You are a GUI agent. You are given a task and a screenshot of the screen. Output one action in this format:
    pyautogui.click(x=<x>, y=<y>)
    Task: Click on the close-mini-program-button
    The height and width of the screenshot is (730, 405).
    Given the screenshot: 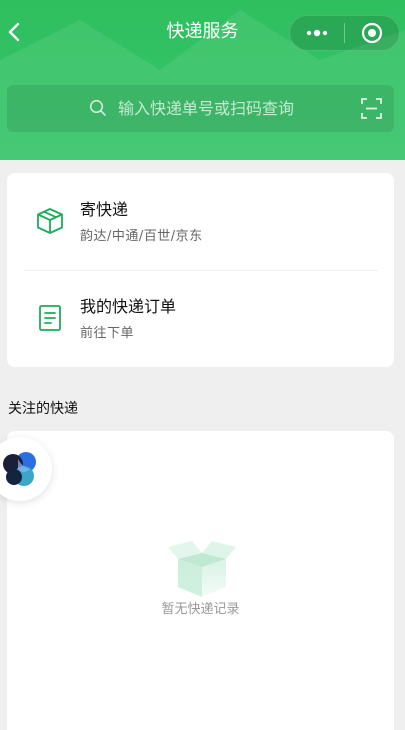 What is the action you would take?
    pyautogui.click(x=372, y=33)
    